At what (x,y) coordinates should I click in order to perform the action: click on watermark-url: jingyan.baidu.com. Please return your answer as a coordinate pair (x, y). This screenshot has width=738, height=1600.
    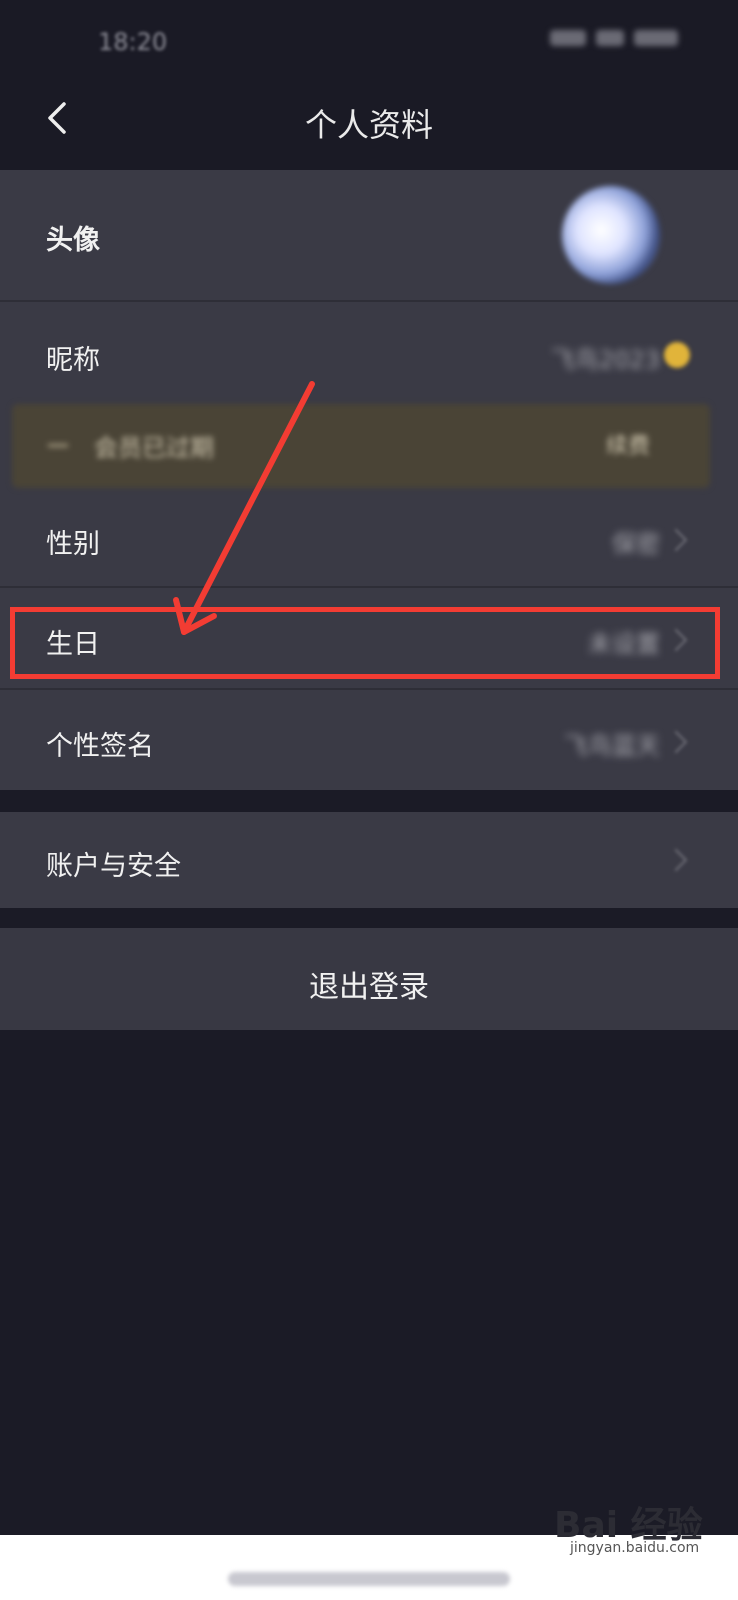
    Looking at the image, I should click on (635, 1548).